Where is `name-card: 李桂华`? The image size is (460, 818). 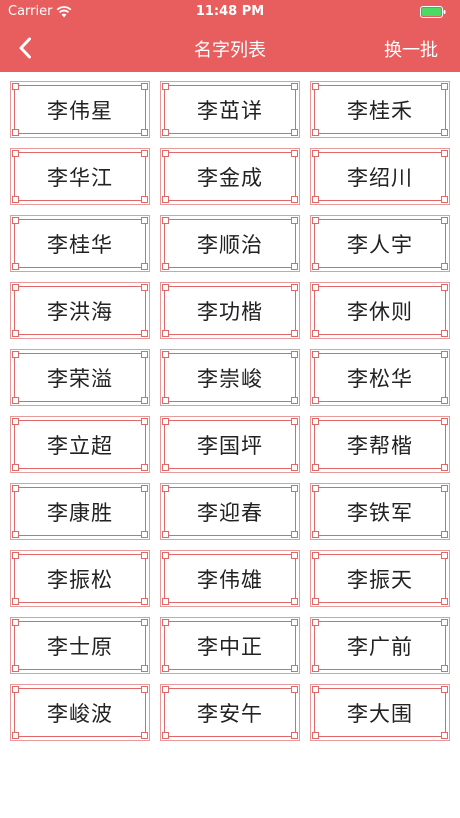 name-card: 李桂华 is located at coordinates (80, 243).